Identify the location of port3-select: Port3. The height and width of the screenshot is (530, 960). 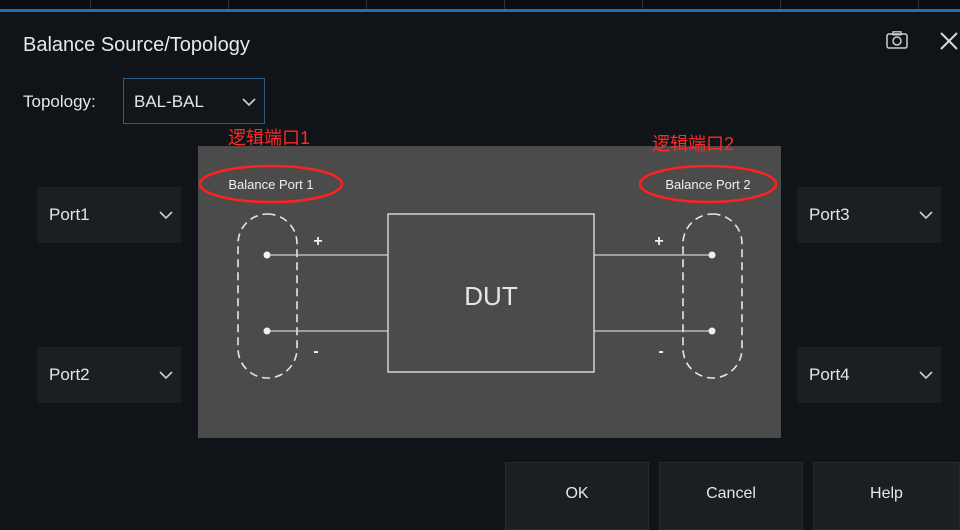
(869, 215).